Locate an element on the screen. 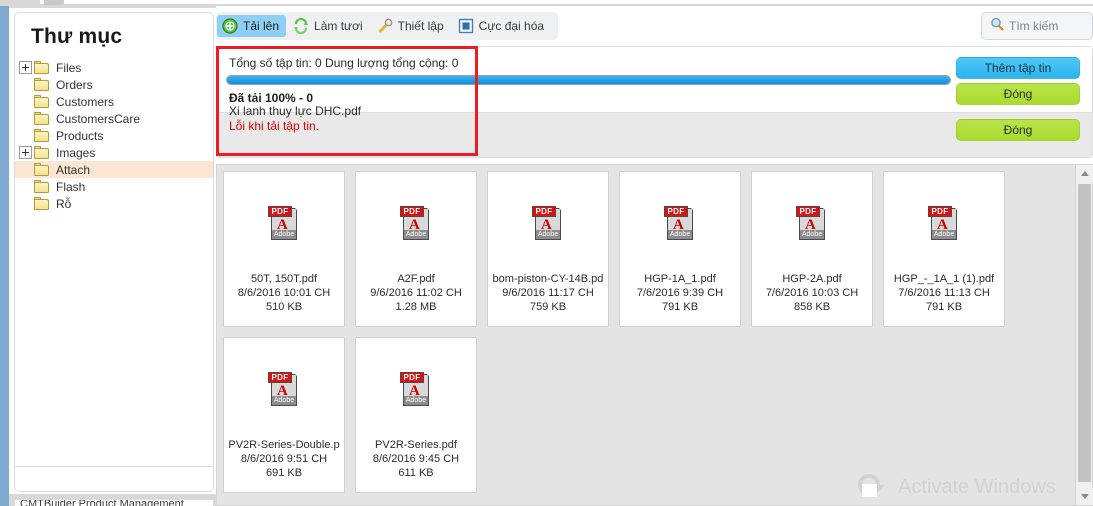  file-size: 611 KB is located at coordinates (416, 473).